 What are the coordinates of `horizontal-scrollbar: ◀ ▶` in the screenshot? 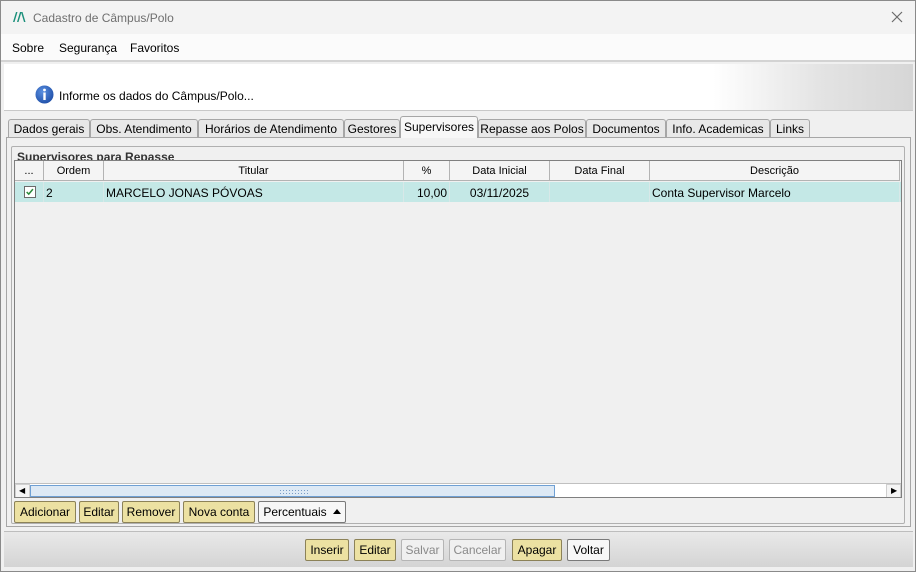 It's located at (458, 490).